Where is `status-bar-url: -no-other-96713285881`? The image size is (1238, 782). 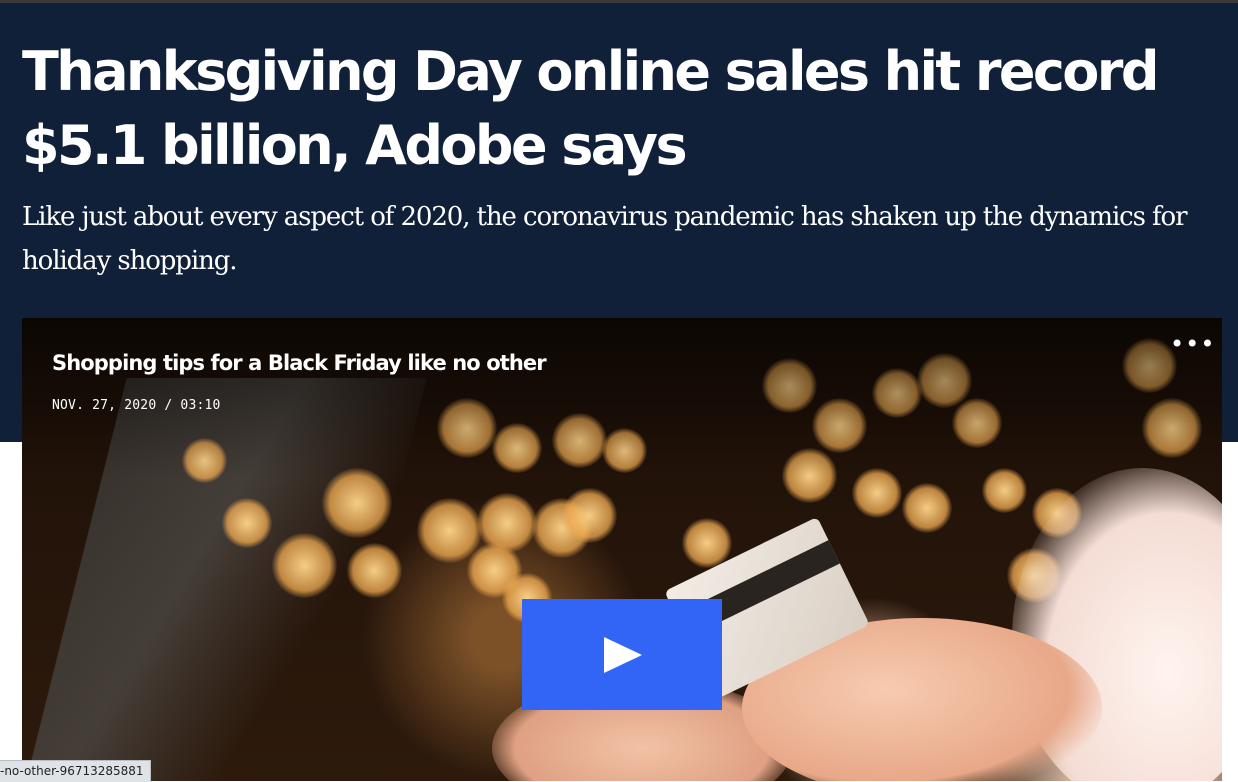 status-bar-url: -no-other-96713285881 is located at coordinates (75, 771).